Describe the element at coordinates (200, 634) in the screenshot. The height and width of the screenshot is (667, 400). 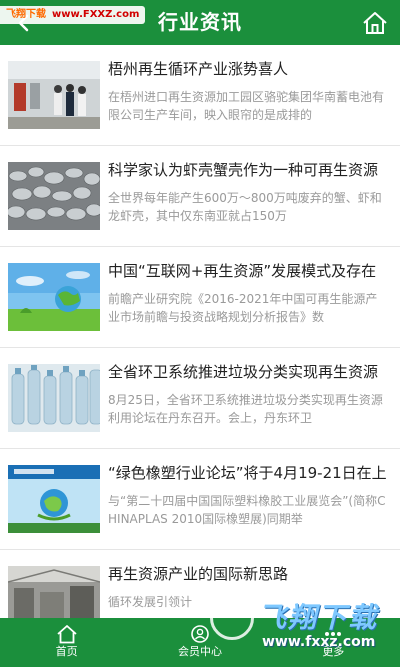
I see `user-icon` at that location.